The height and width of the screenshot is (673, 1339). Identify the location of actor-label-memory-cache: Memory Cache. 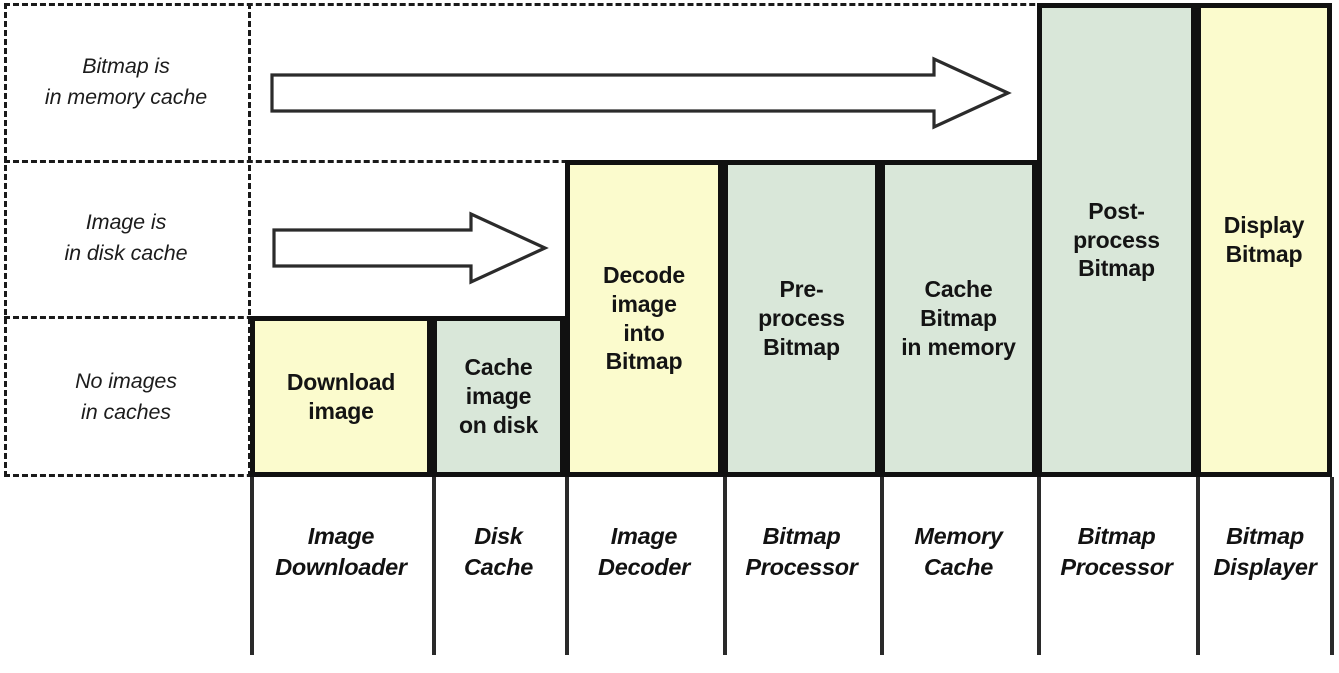
(958, 551).